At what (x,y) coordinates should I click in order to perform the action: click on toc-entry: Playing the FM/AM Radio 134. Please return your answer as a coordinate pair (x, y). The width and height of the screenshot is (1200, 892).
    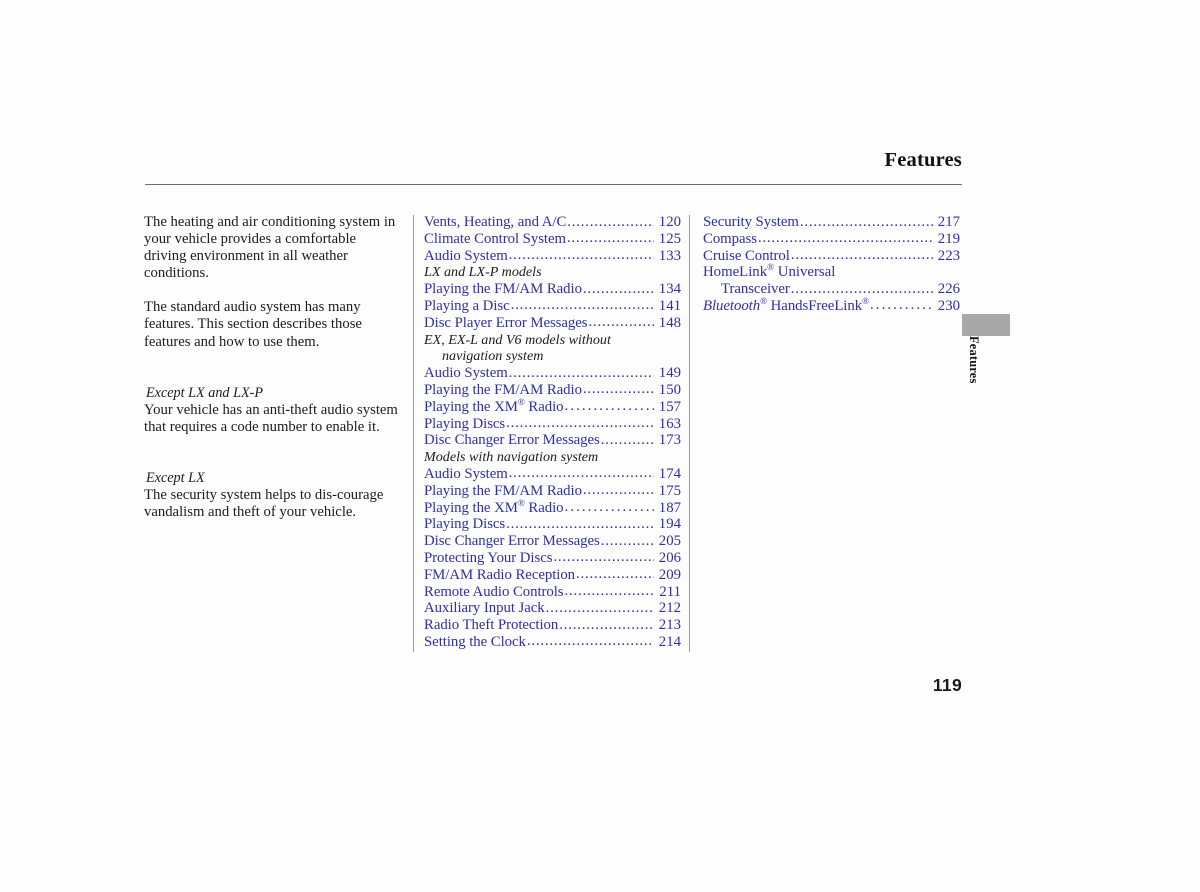
    Looking at the image, I should click on (552, 289).